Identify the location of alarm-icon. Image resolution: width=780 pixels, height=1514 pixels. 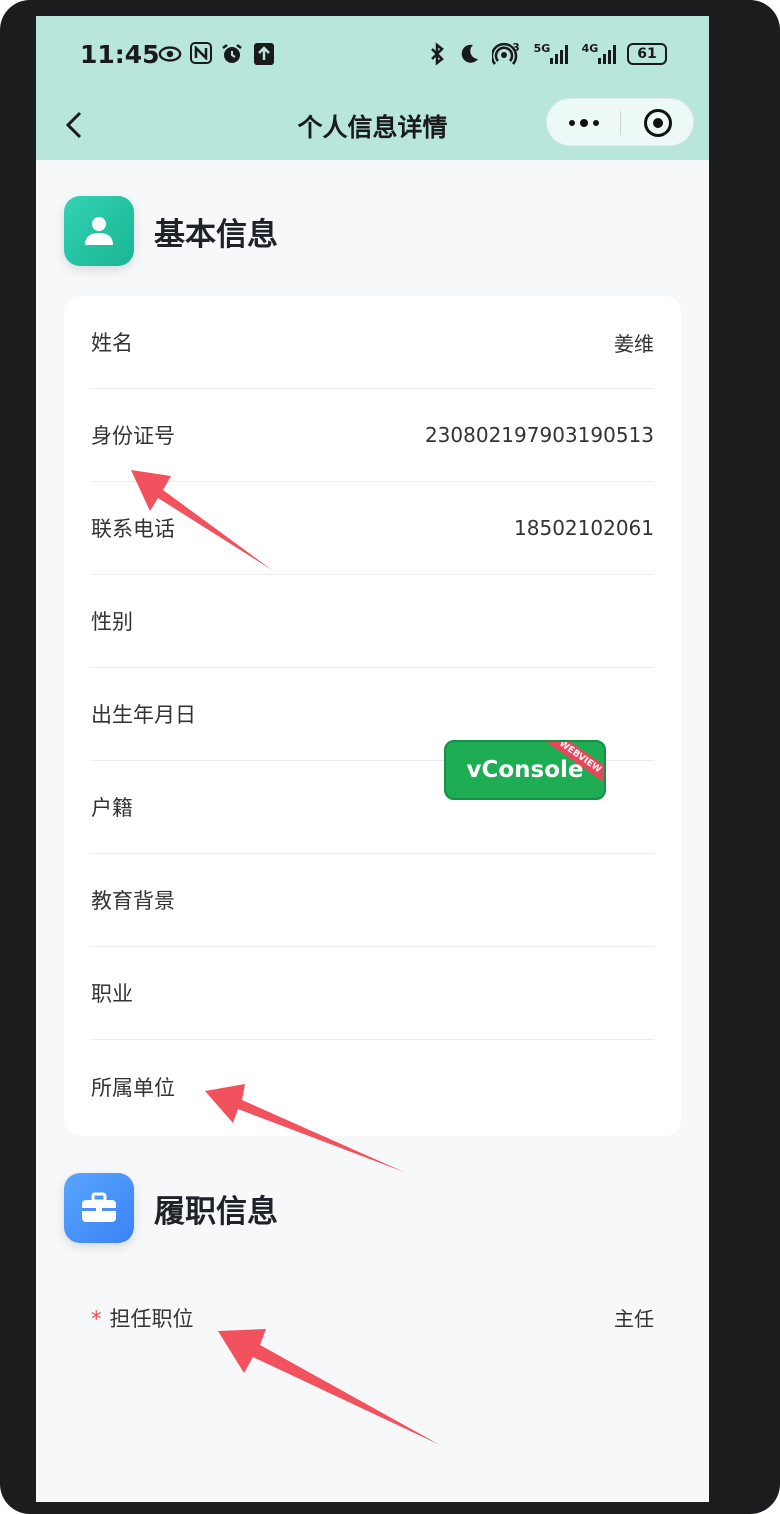
(232, 54).